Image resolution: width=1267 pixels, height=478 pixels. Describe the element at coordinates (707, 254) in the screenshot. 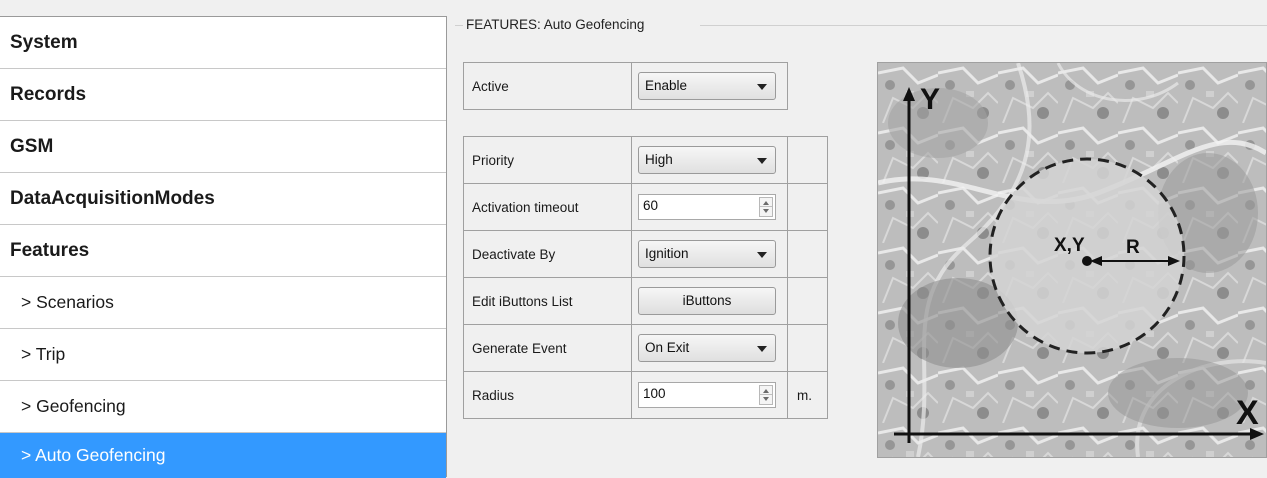

I see `deactivate-by-select: Ignition` at that location.